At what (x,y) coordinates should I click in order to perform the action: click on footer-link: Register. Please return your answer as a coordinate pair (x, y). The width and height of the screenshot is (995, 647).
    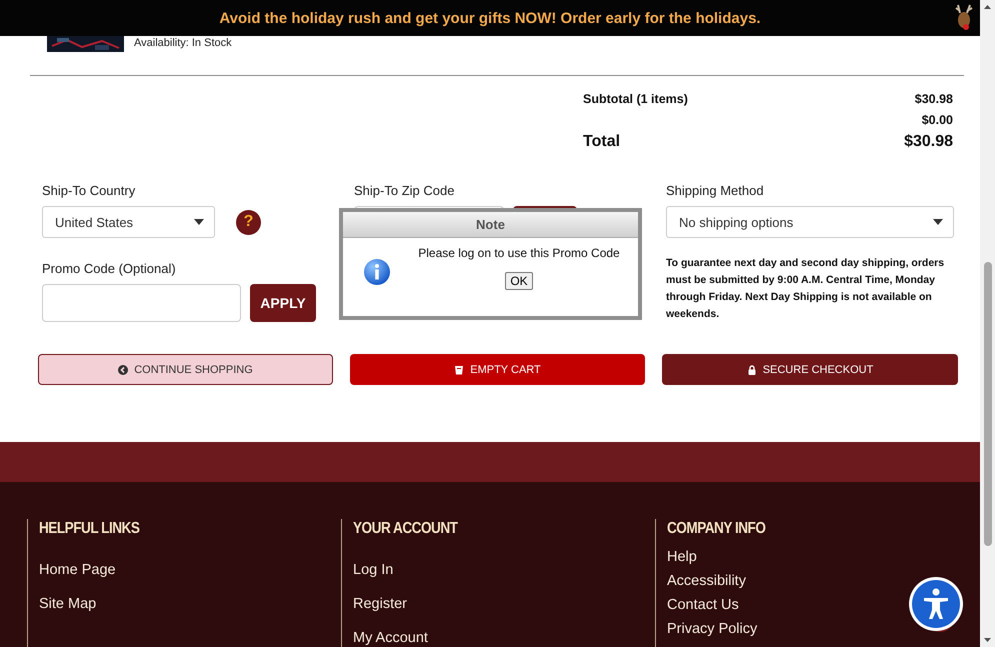
    Looking at the image, I should click on (504, 604).